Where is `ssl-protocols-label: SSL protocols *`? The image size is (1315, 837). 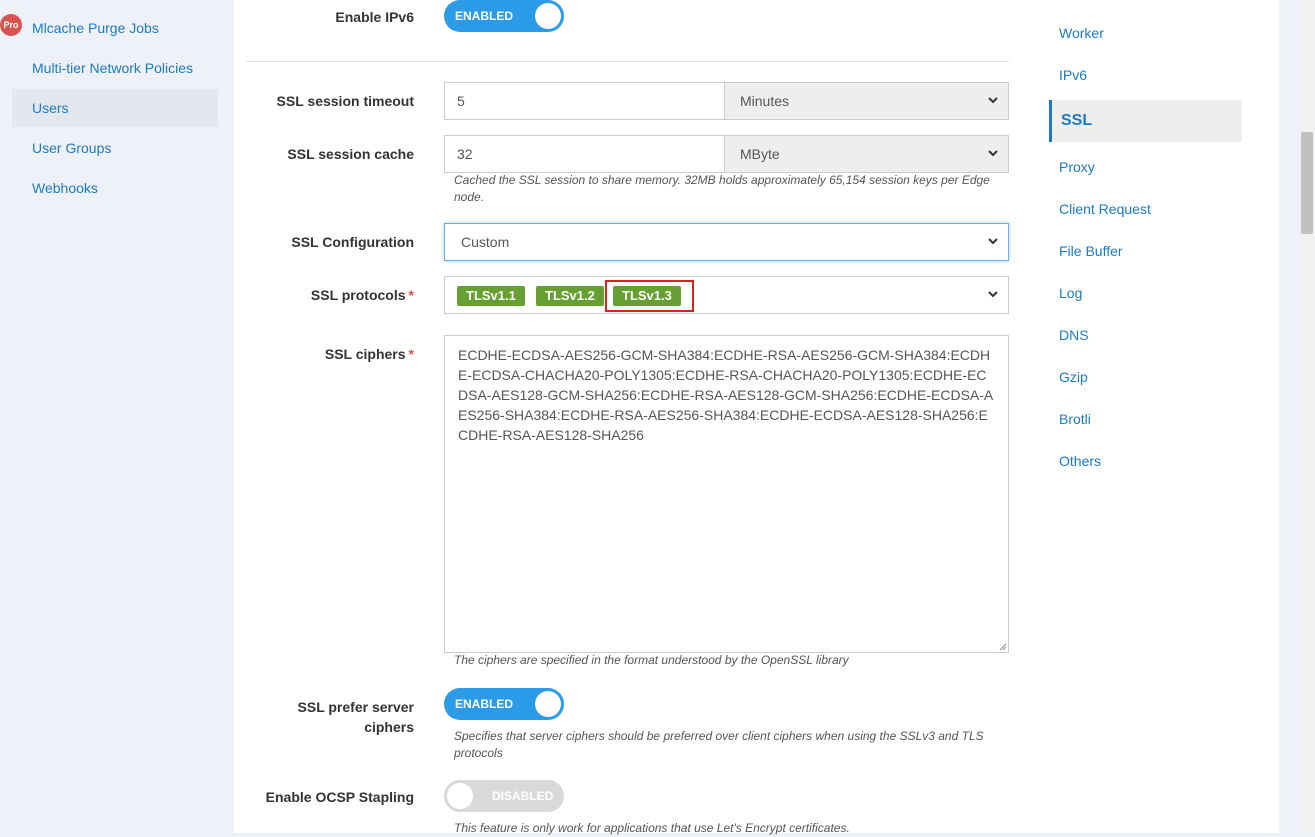 ssl-protocols-label: SSL protocols * is located at coordinates (324, 295).